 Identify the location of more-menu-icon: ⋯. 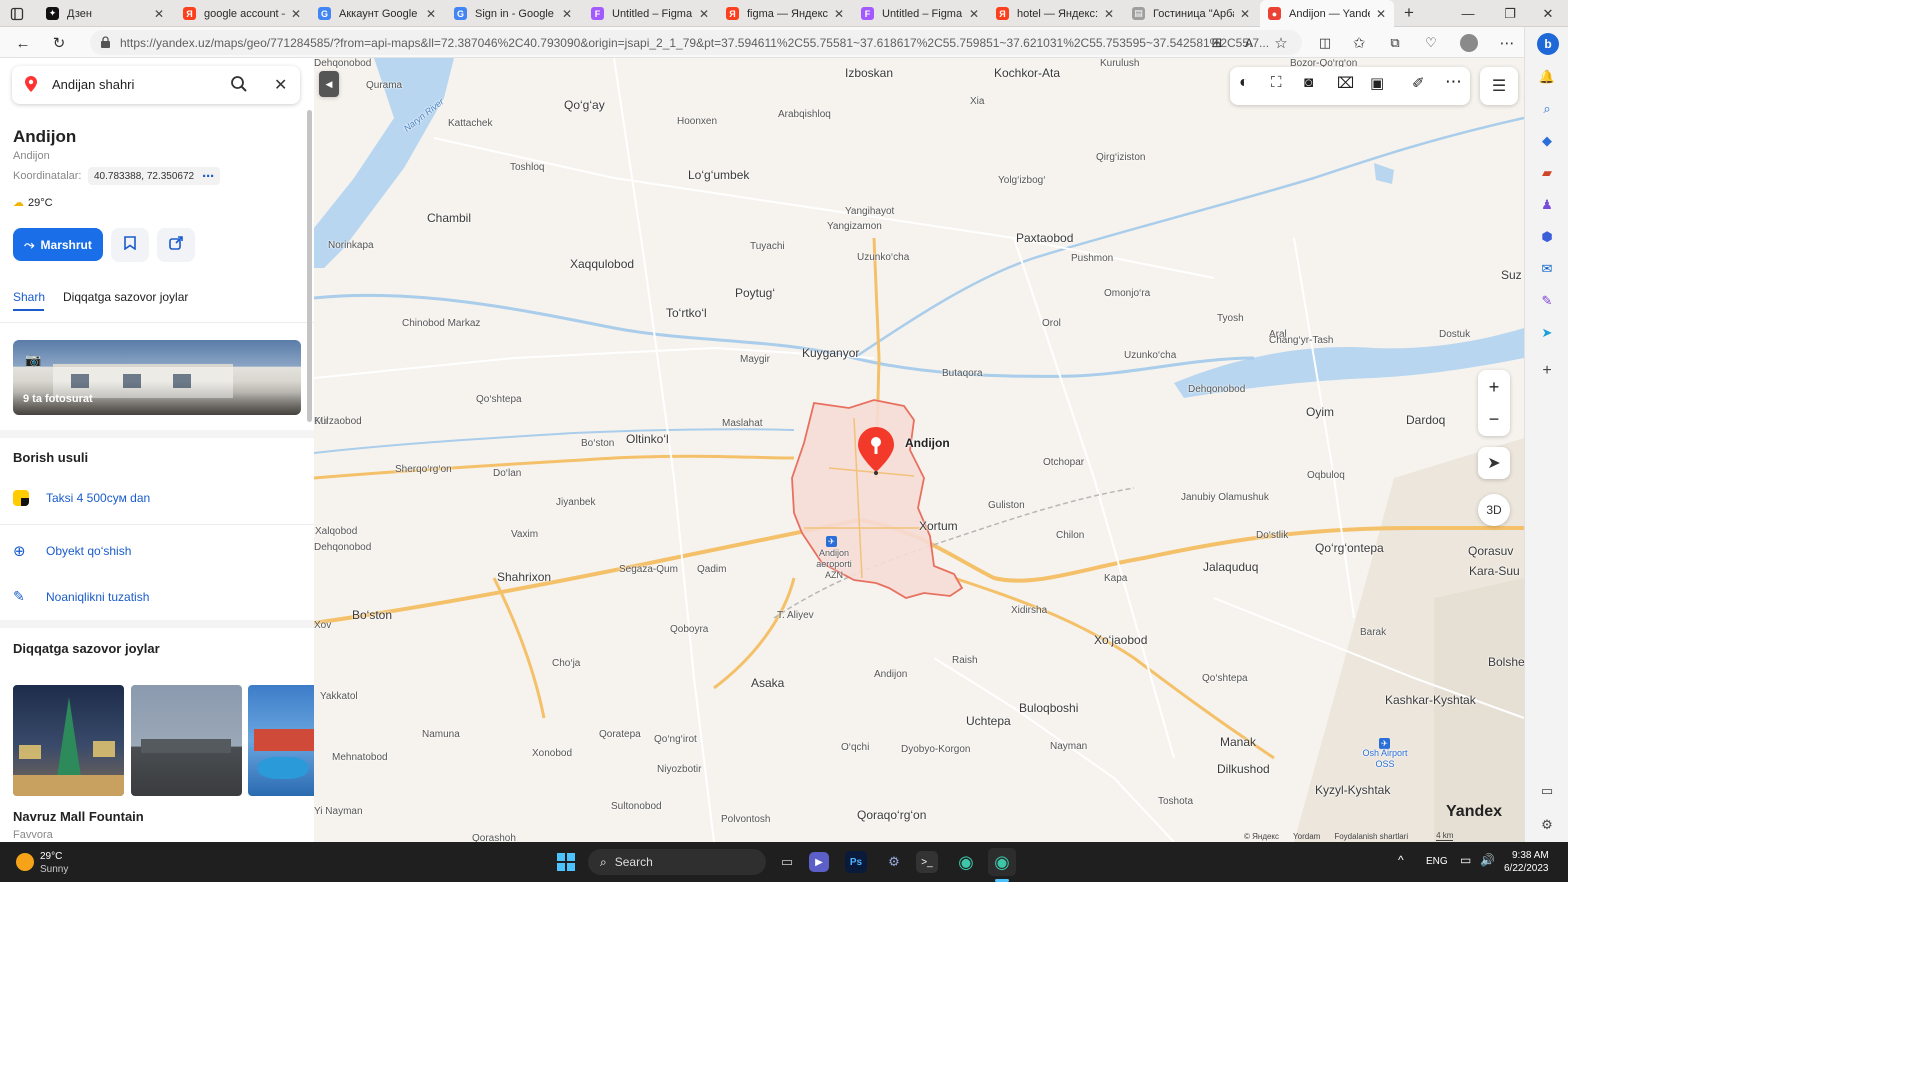
(1507, 43).